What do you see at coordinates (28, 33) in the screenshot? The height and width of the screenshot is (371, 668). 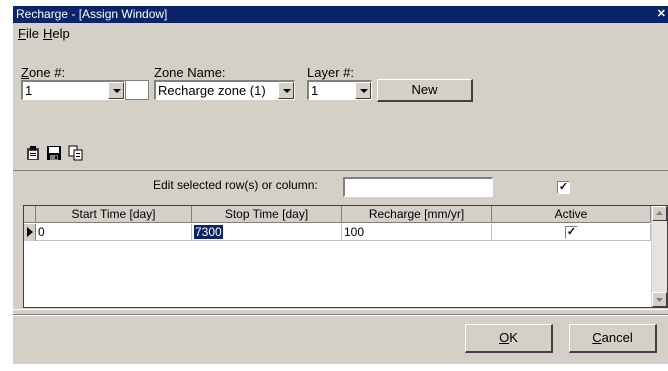 I see `menu-file: File` at bounding box center [28, 33].